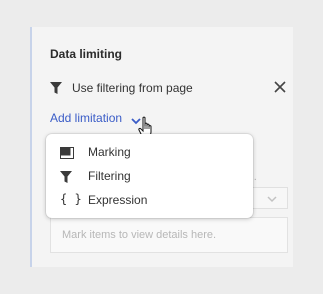 This screenshot has height=294, width=323. I want to click on menu-item-marking: Marking, so click(149, 152).